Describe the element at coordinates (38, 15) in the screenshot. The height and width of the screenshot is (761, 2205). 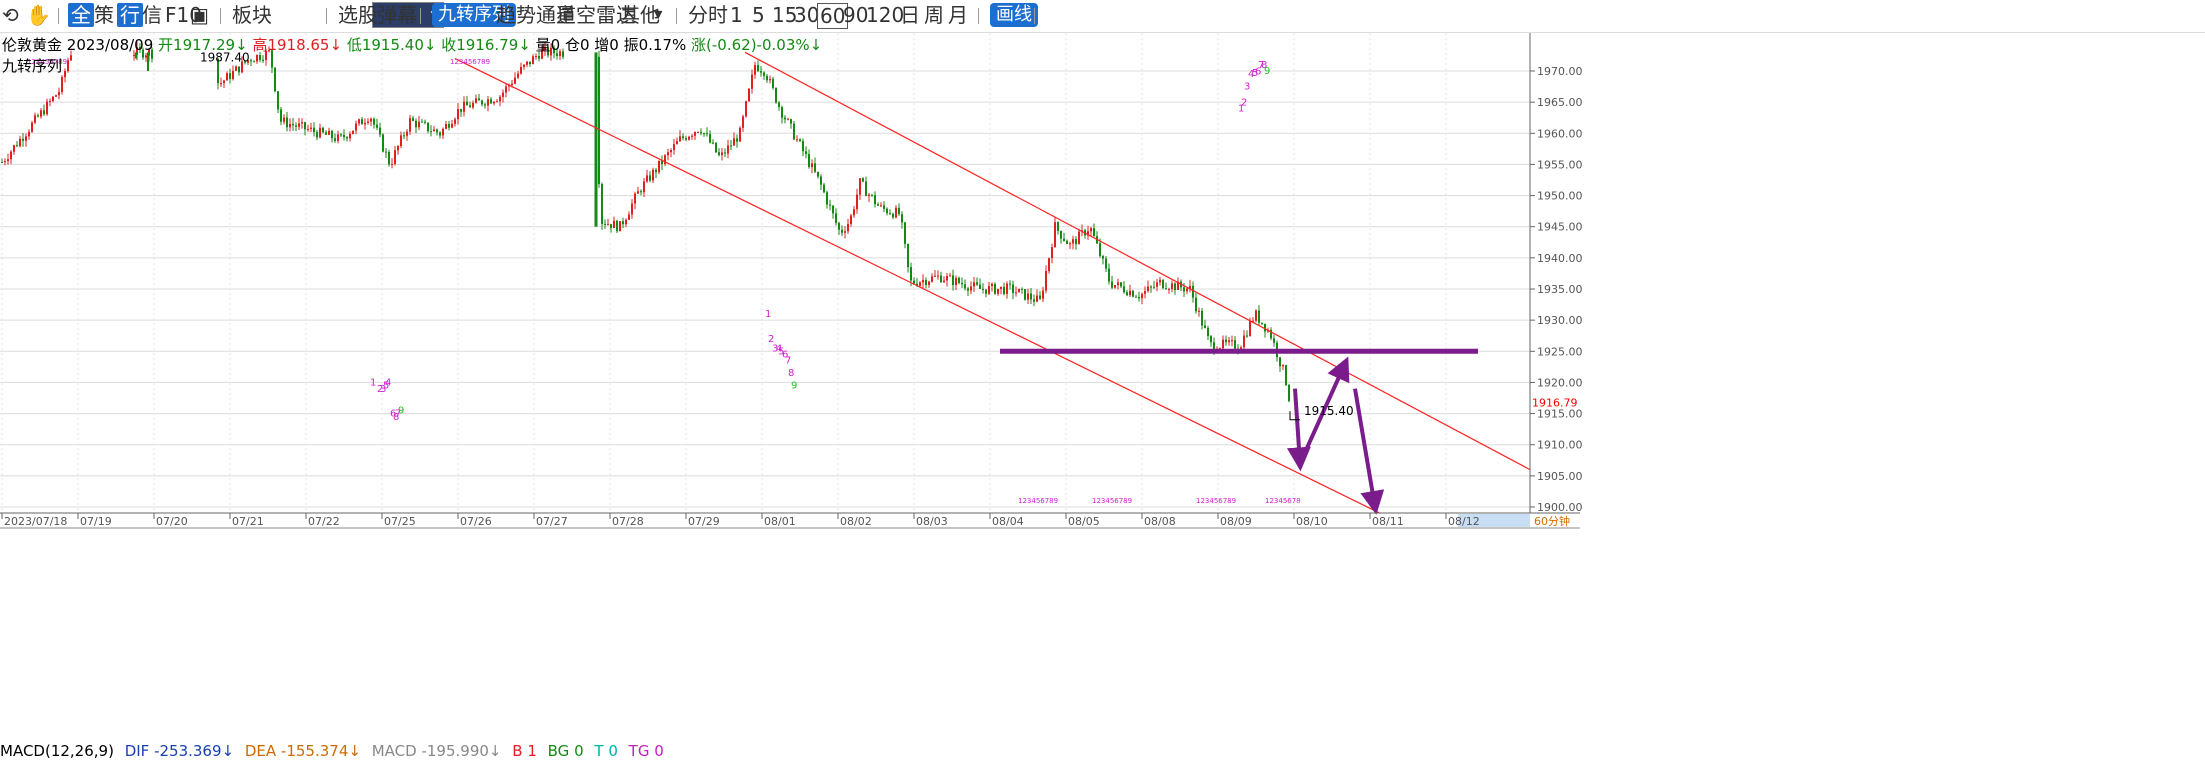
I see `hand-icon: ✋` at that location.